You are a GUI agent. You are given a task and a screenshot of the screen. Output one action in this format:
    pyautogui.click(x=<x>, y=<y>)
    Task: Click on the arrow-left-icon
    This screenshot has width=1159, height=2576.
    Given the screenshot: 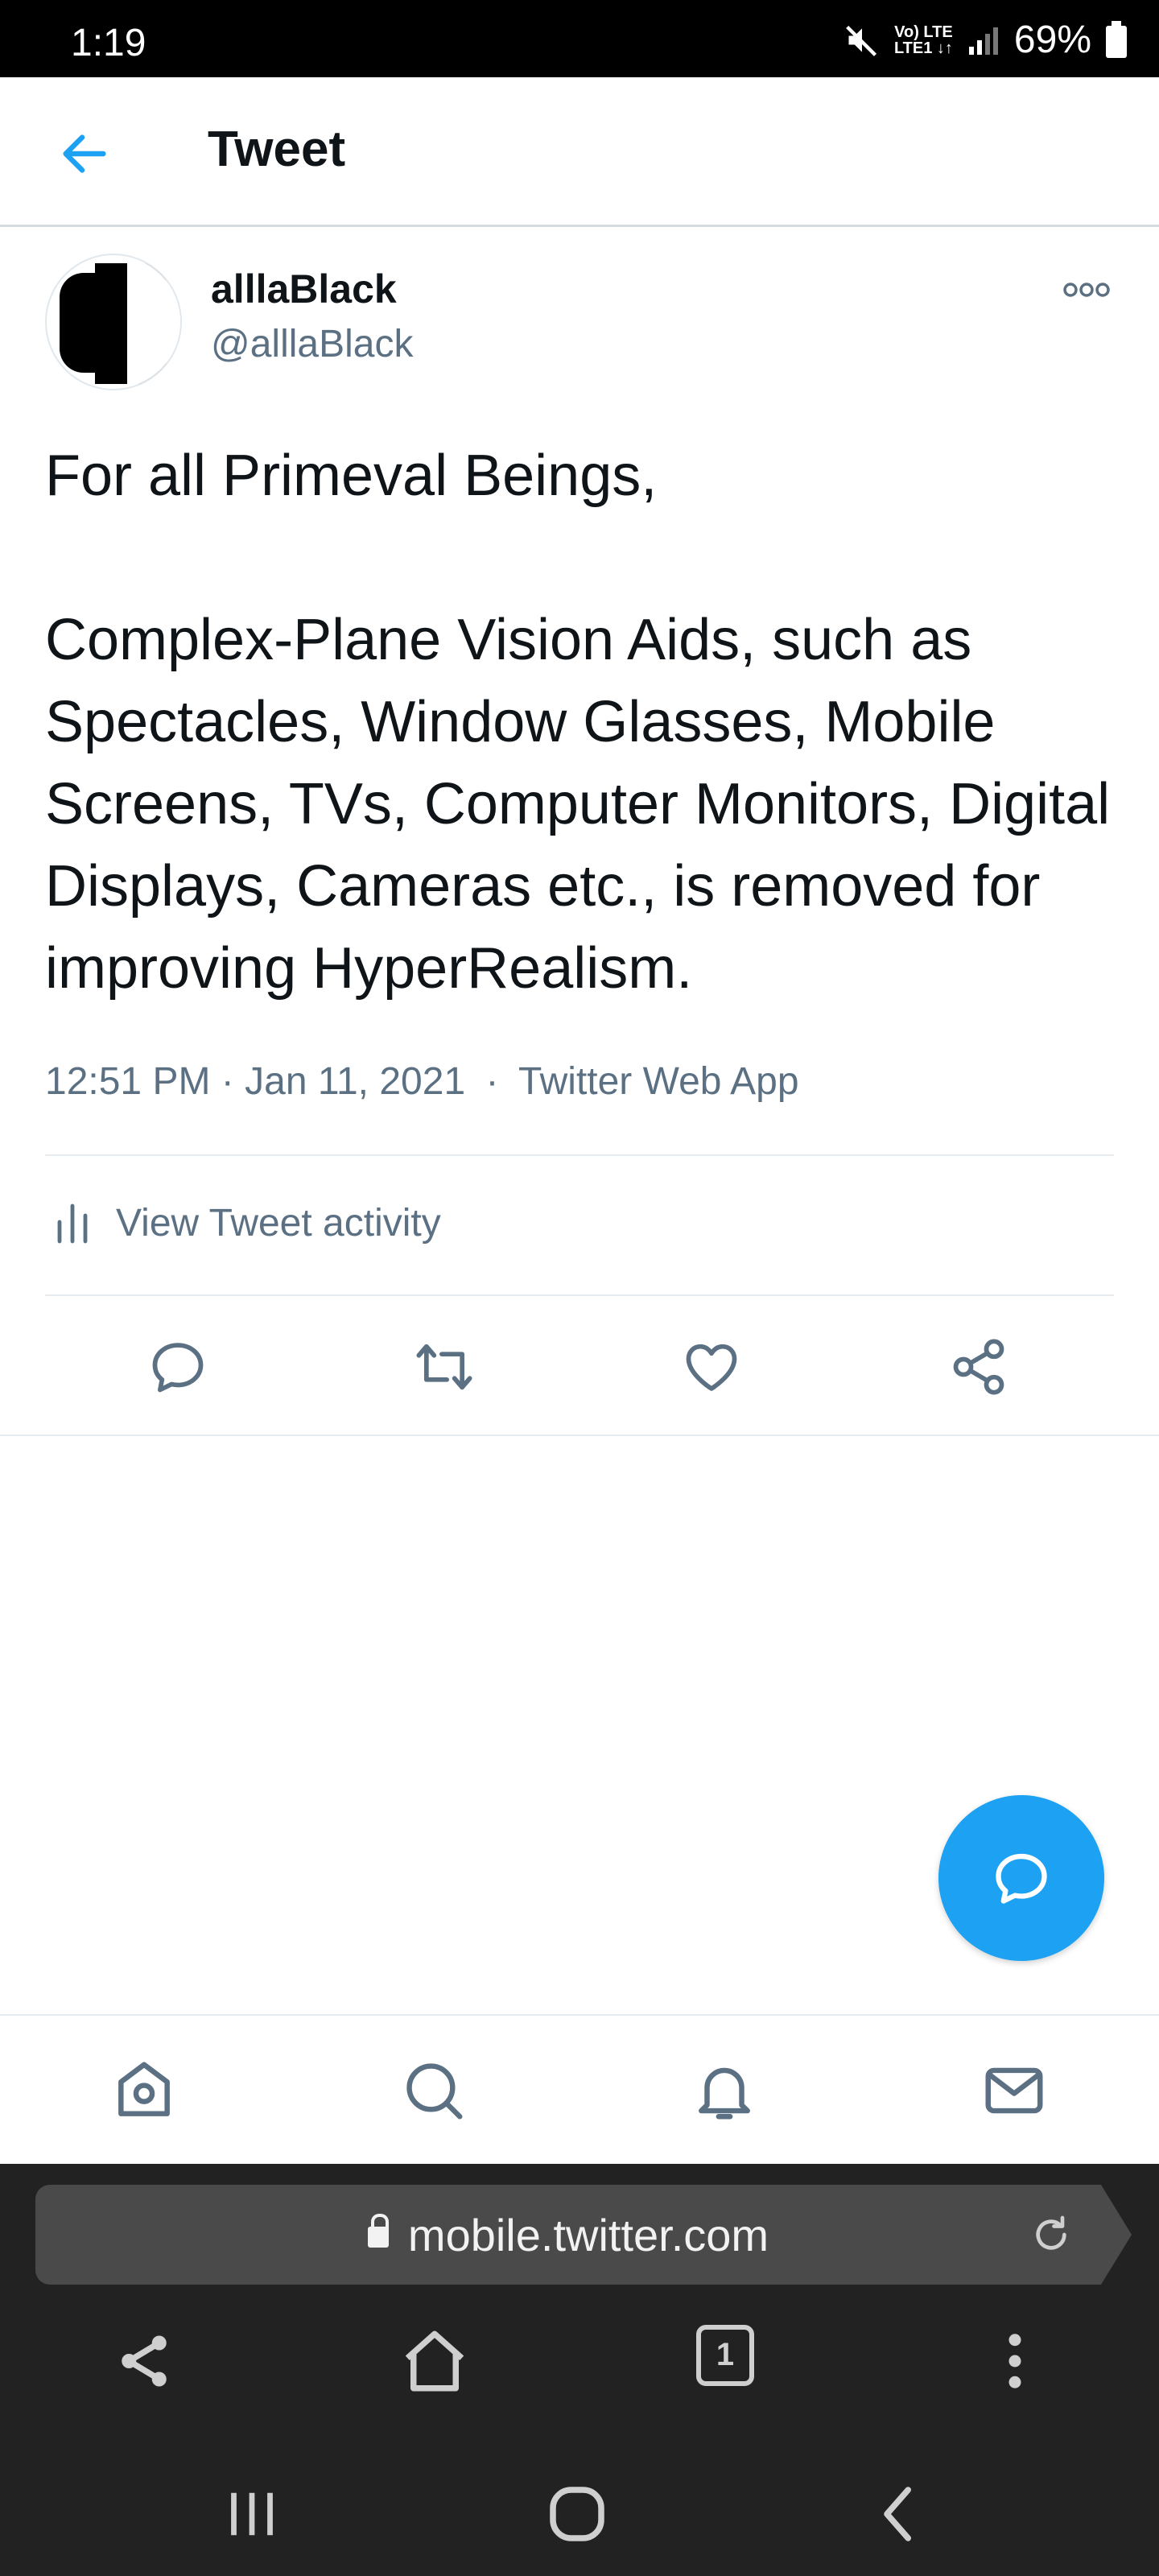 What is the action you would take?
    pyautogui.click(x=84, y=154)
    